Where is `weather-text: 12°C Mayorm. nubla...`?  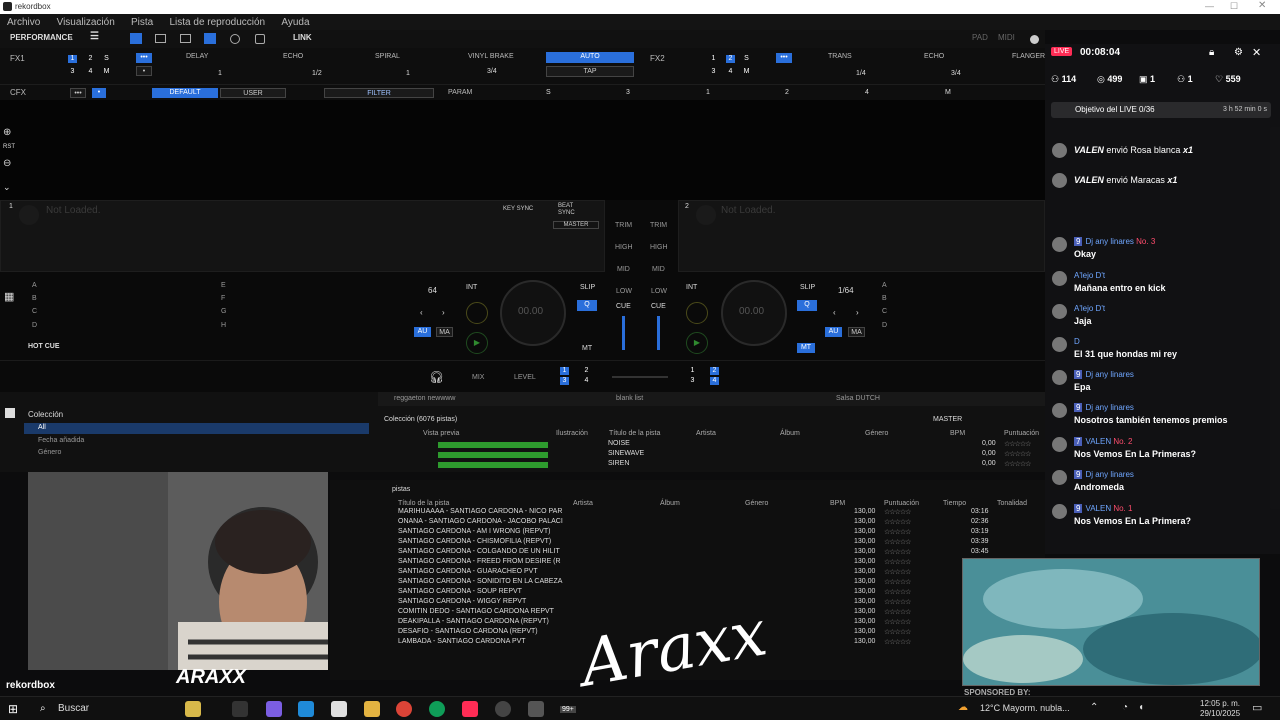
weather-text: 12°C Mayorm. nubla... is located at coordinates (1025, 708).